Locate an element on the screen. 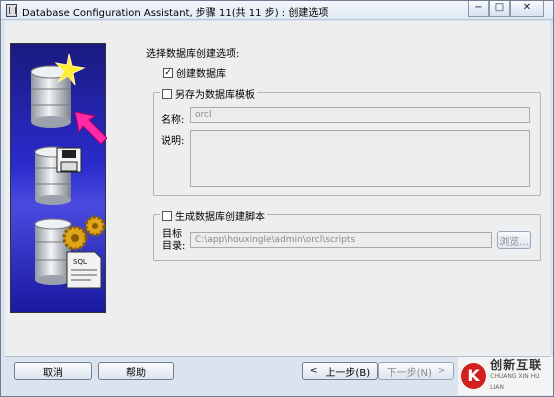  watermark-en: CHUANG XIN HU LIAN is located at coordinates (515, 381).